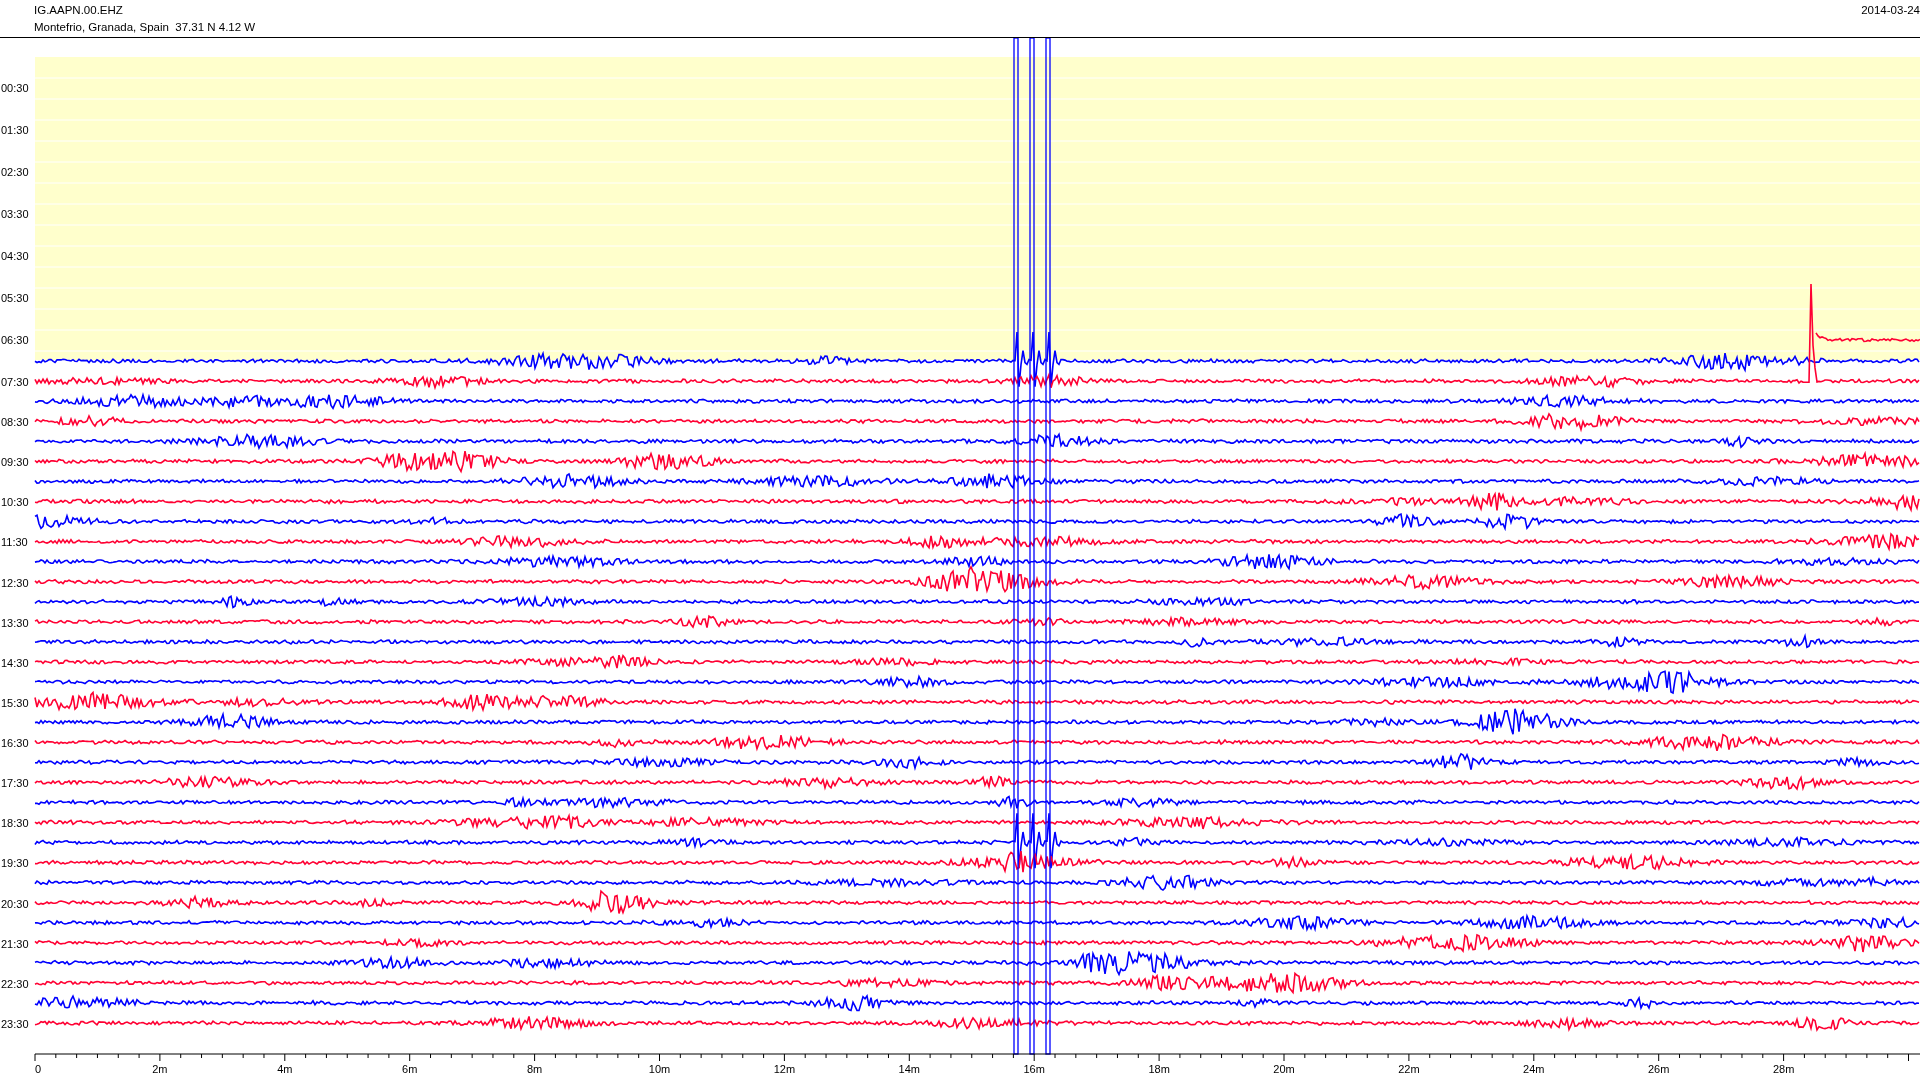 This screenshot has width=1920, height=1080. I want to click on axis-tick-label: 8m, so click(534, 1069).